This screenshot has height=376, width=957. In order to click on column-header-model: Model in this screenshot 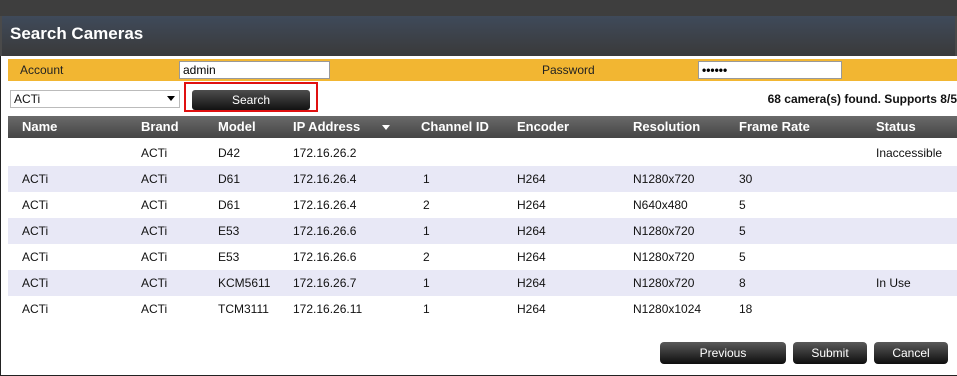, I will do `click(237, 127)`.